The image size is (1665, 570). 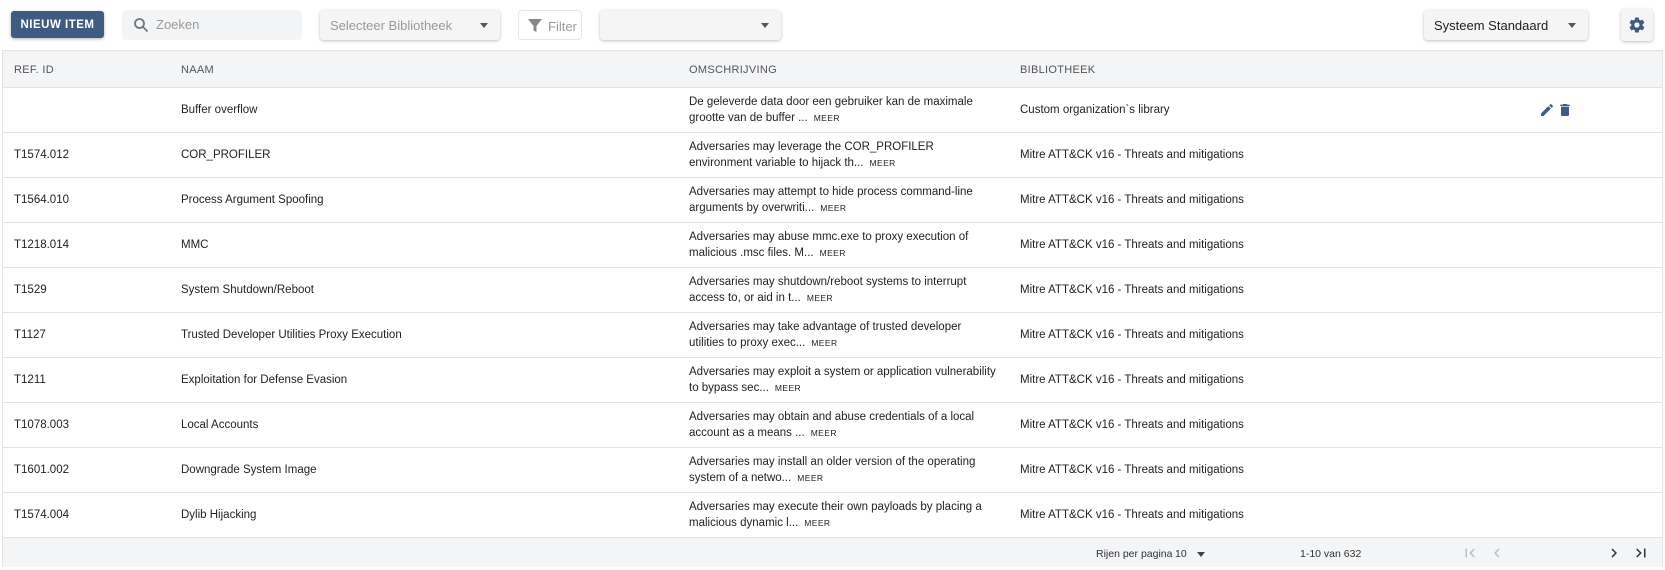 I want to click on first-page-icon, so click(x=1470, y=553).